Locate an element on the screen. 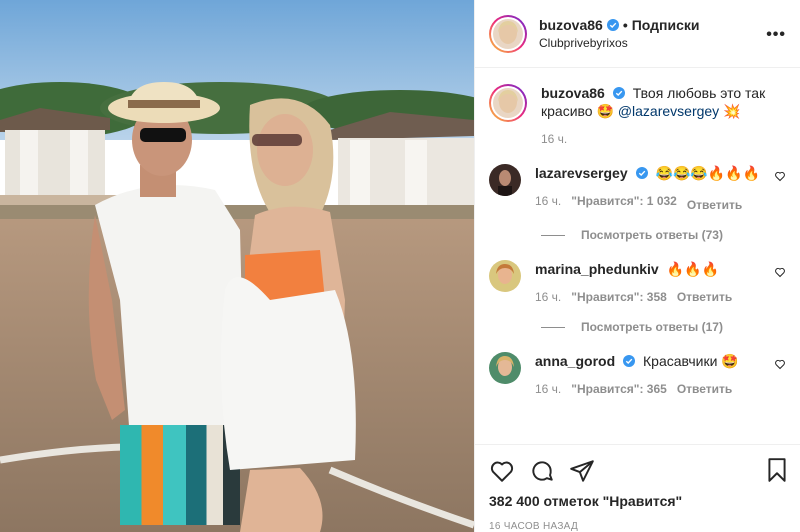 This screenshot has height=532, width=800. caption-author-avatar is located at coordinates (508, 103).